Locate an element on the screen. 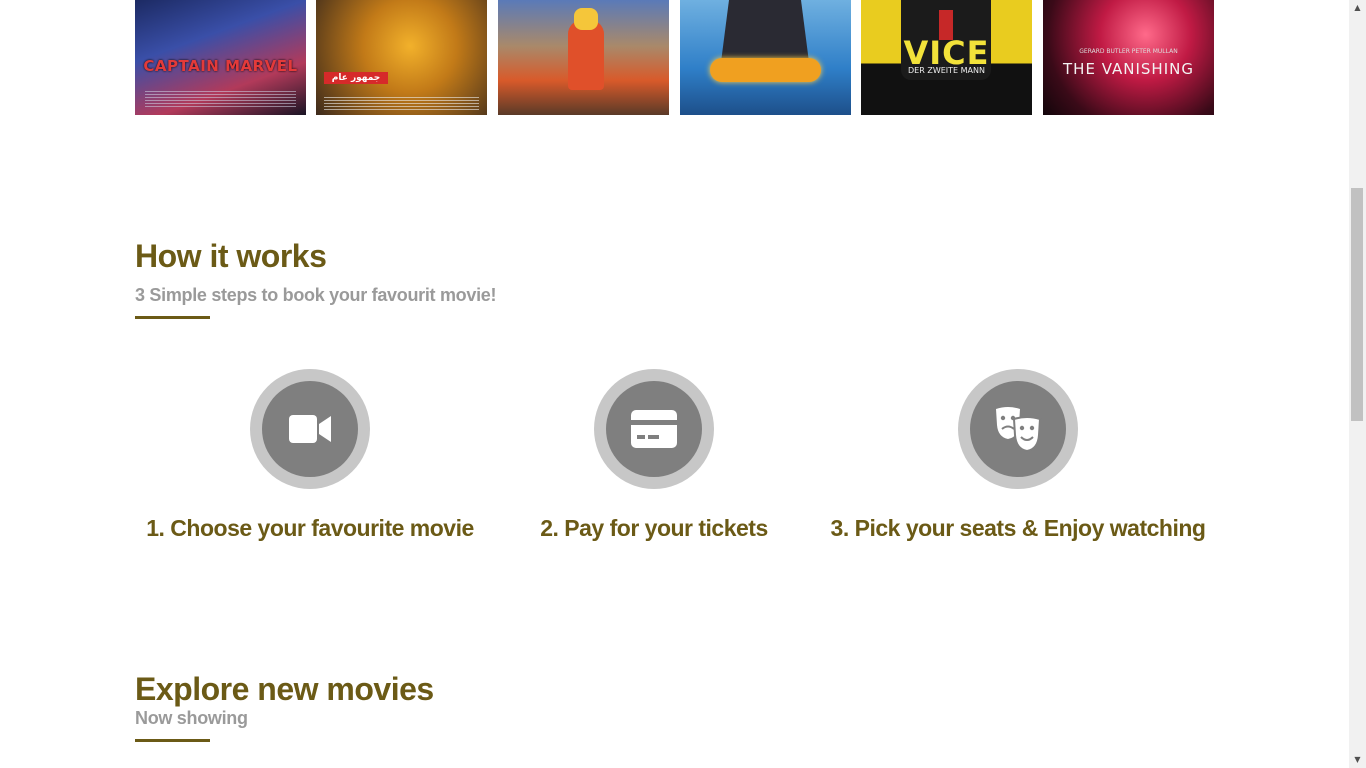  step-label: 2. Pay for your tickets is located at coordinates (654, 528).